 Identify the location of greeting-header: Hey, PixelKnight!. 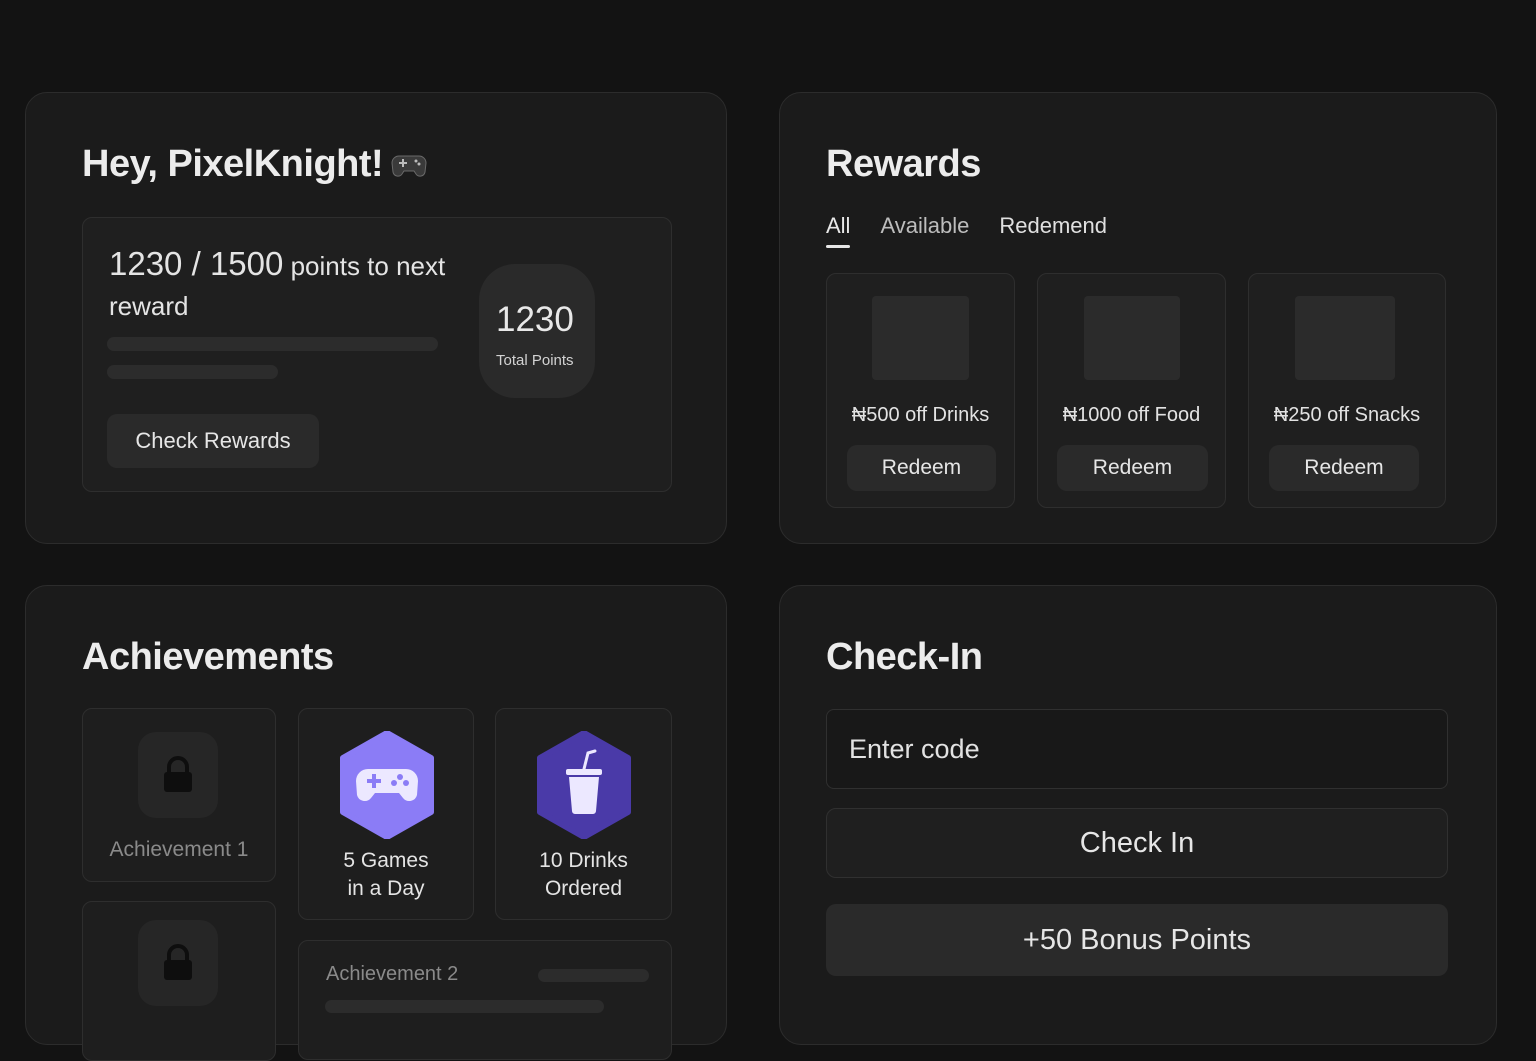
(254, 164).